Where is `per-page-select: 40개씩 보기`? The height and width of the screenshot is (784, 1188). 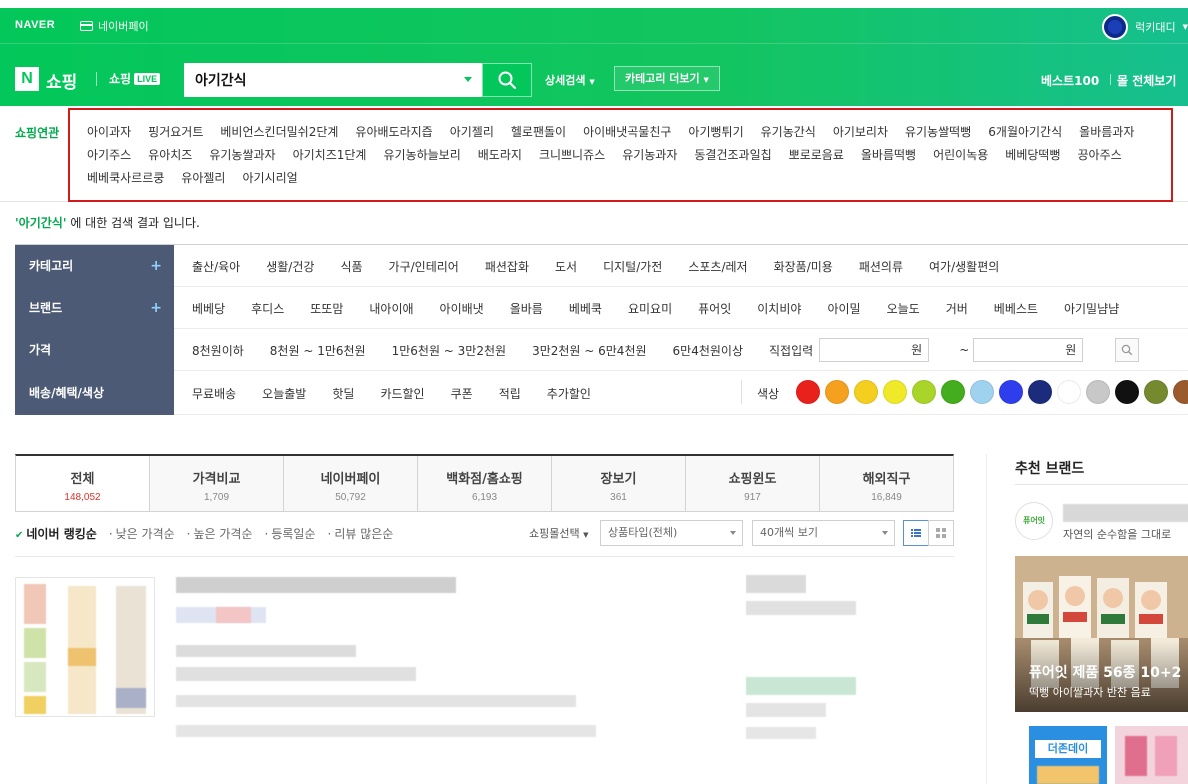 per-page-select: 40개씩 보기 is located at coordinates (823, 533).